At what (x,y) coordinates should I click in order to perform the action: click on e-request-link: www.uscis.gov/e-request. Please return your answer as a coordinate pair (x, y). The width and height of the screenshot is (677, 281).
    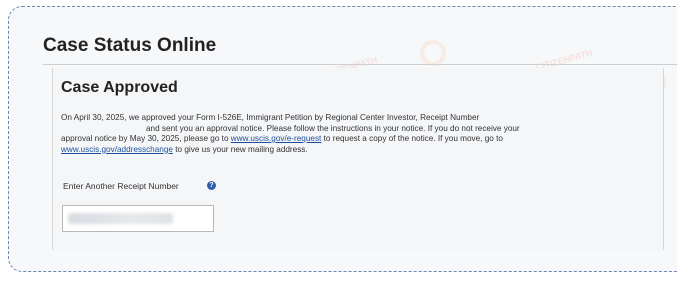
    Looking at the image, I should click on (276, 138).